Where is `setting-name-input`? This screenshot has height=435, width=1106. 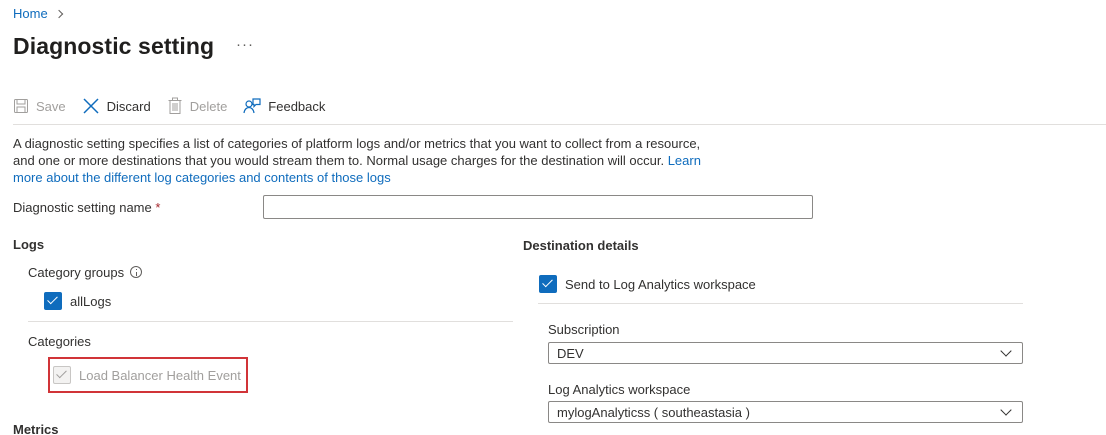
setting-name-input is located at coordinates (538, 207).